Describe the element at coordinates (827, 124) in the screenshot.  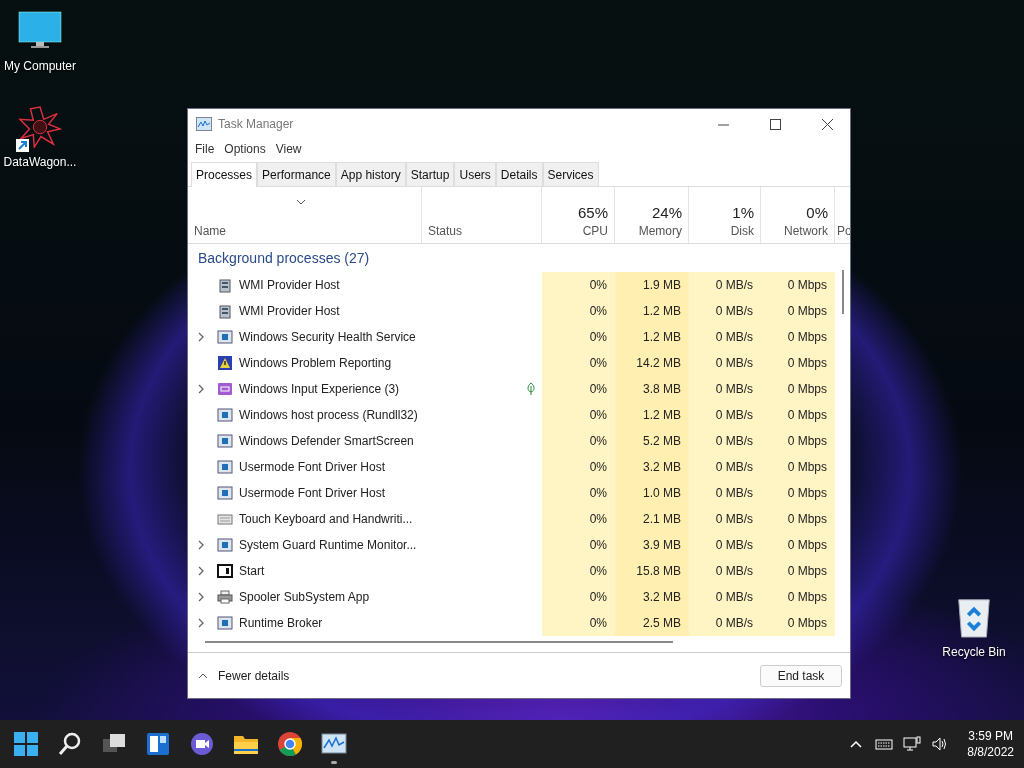
I see `close-icon` at that location.